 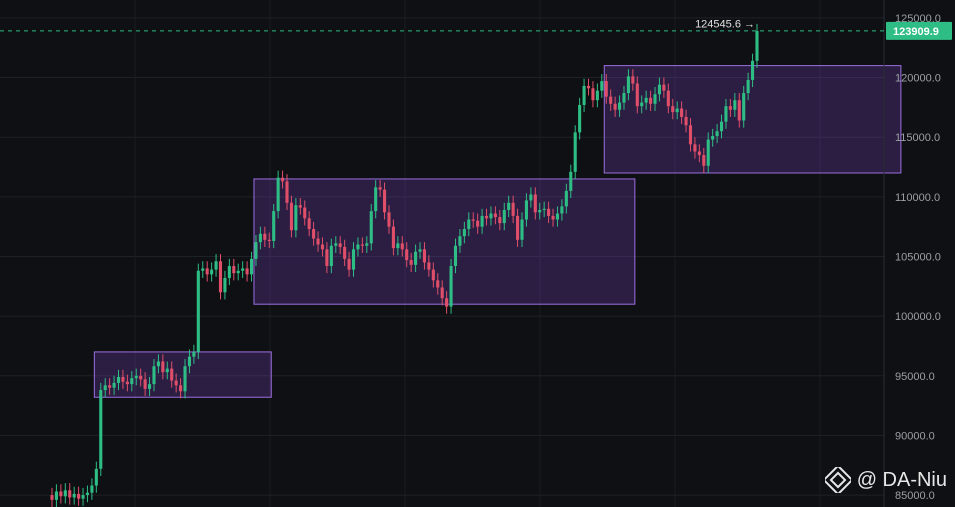 What do you see at coordinates (916, 32) in the screenshot?
I see `current-price-label: 123909.9` at bounding box center [916, 32].